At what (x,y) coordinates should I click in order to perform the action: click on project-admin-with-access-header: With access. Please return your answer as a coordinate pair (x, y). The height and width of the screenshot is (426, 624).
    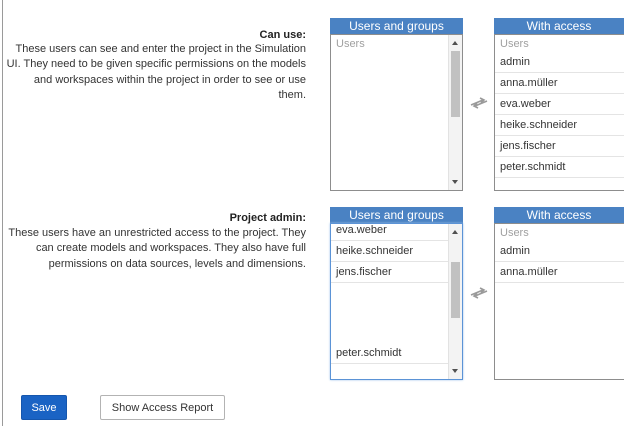
    Looking at the image, I should click on (559, 215).